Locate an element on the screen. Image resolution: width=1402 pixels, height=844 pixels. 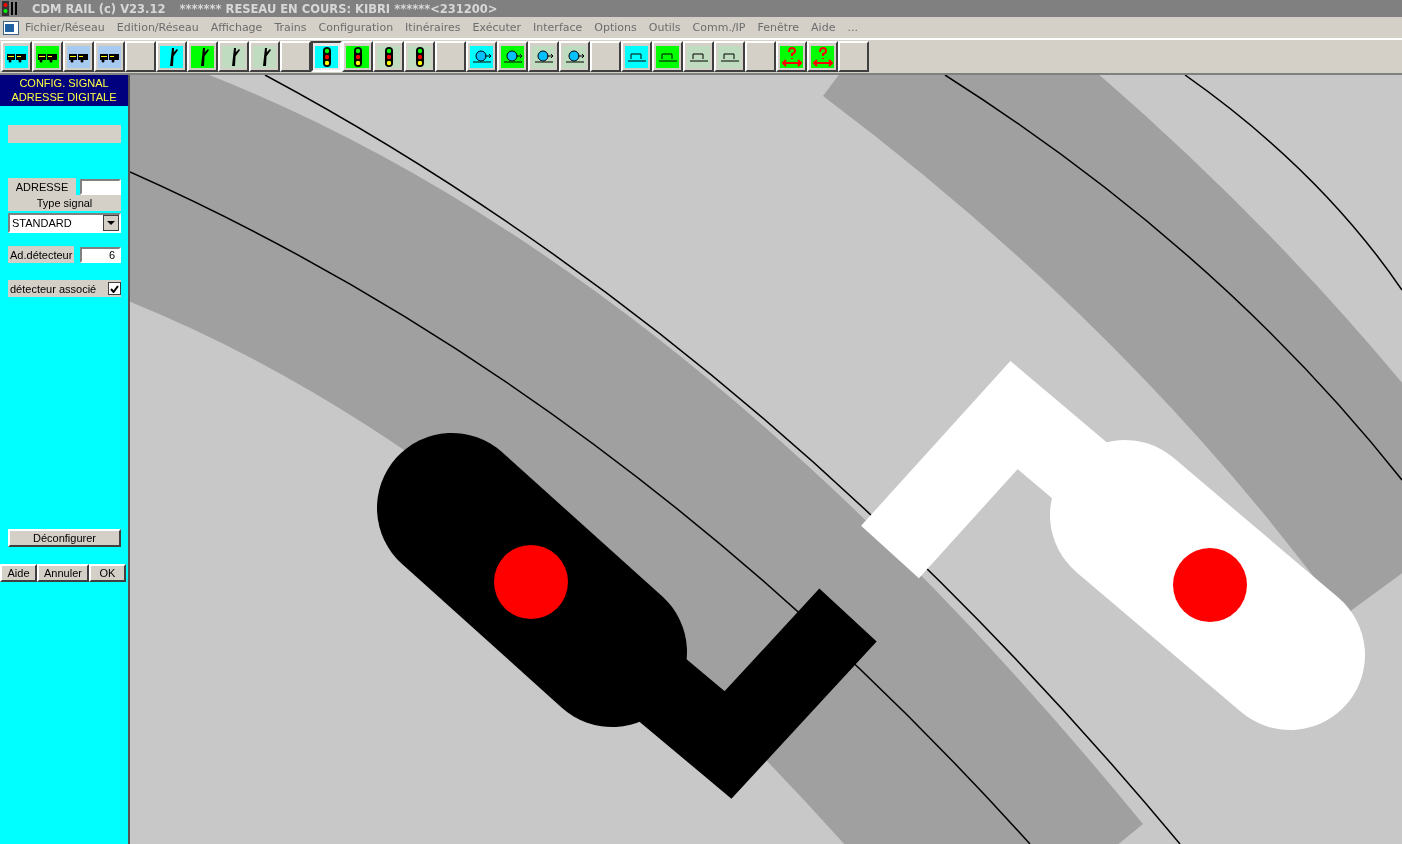
signal-type-label: Type signal is located at coordinates (64, 203).